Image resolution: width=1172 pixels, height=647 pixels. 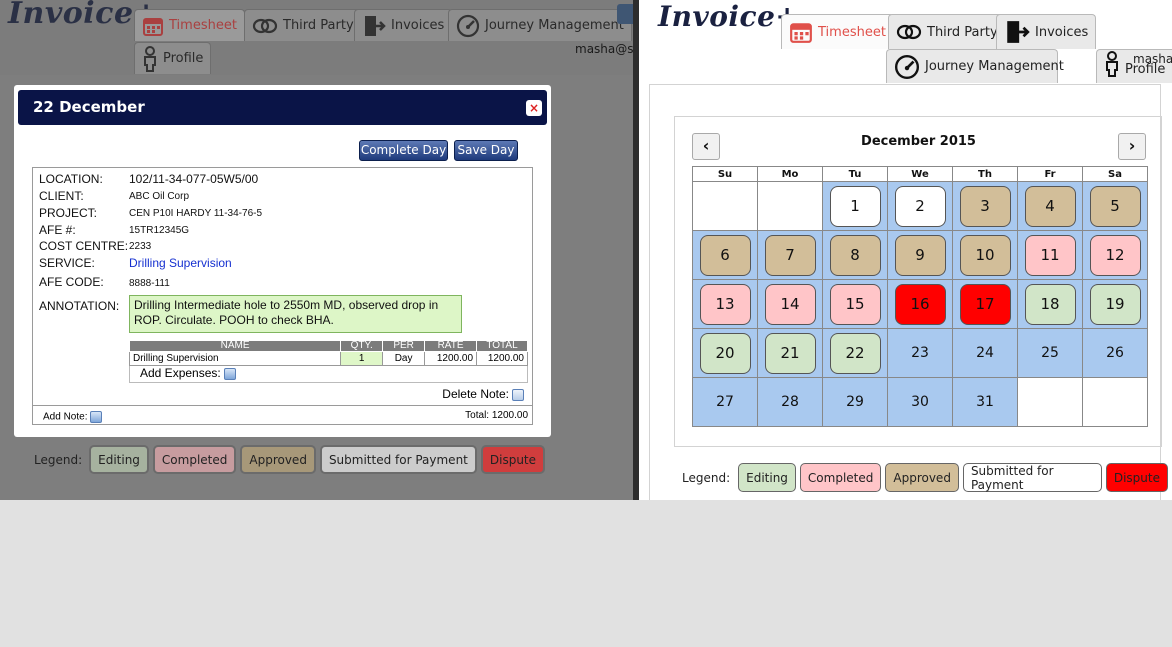 I want to click on column-header: QTY., so click(x=362, y=346).